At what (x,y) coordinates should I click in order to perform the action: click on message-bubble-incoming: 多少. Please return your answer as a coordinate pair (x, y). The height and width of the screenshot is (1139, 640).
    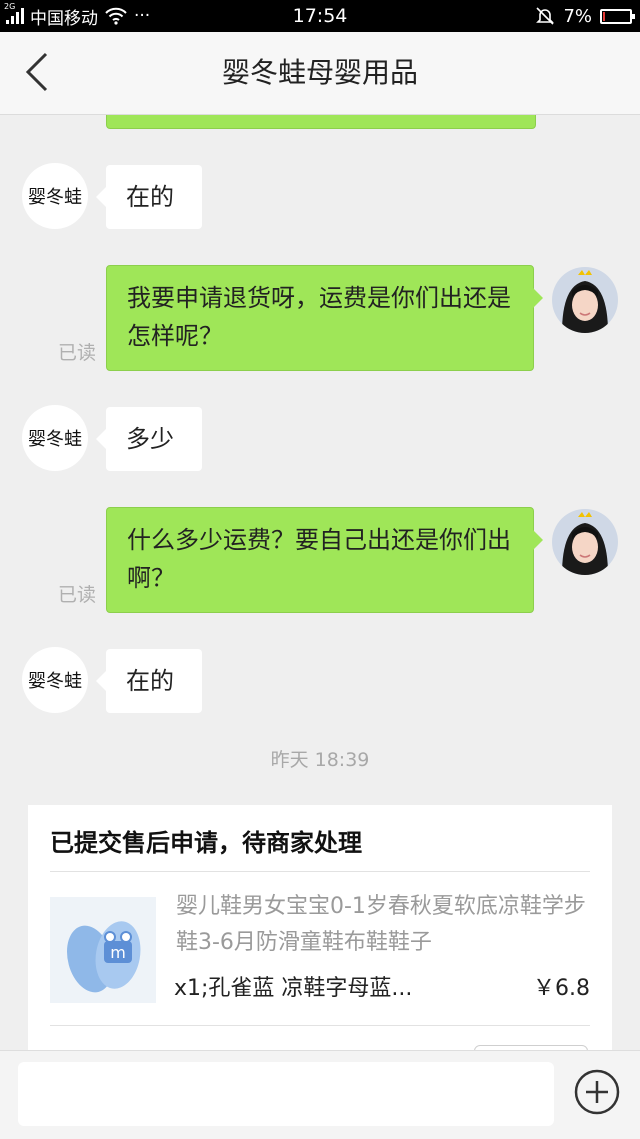
    Looking at the image, I should click on (149, 439).